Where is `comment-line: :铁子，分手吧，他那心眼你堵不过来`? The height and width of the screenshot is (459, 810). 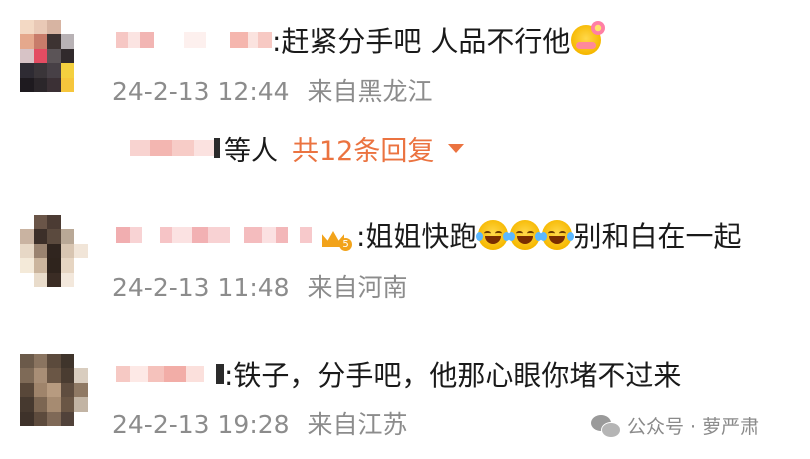
comment-line: :铁子，分手吧，他那心眼你堵不过来 is located at coordinates (398, 374).